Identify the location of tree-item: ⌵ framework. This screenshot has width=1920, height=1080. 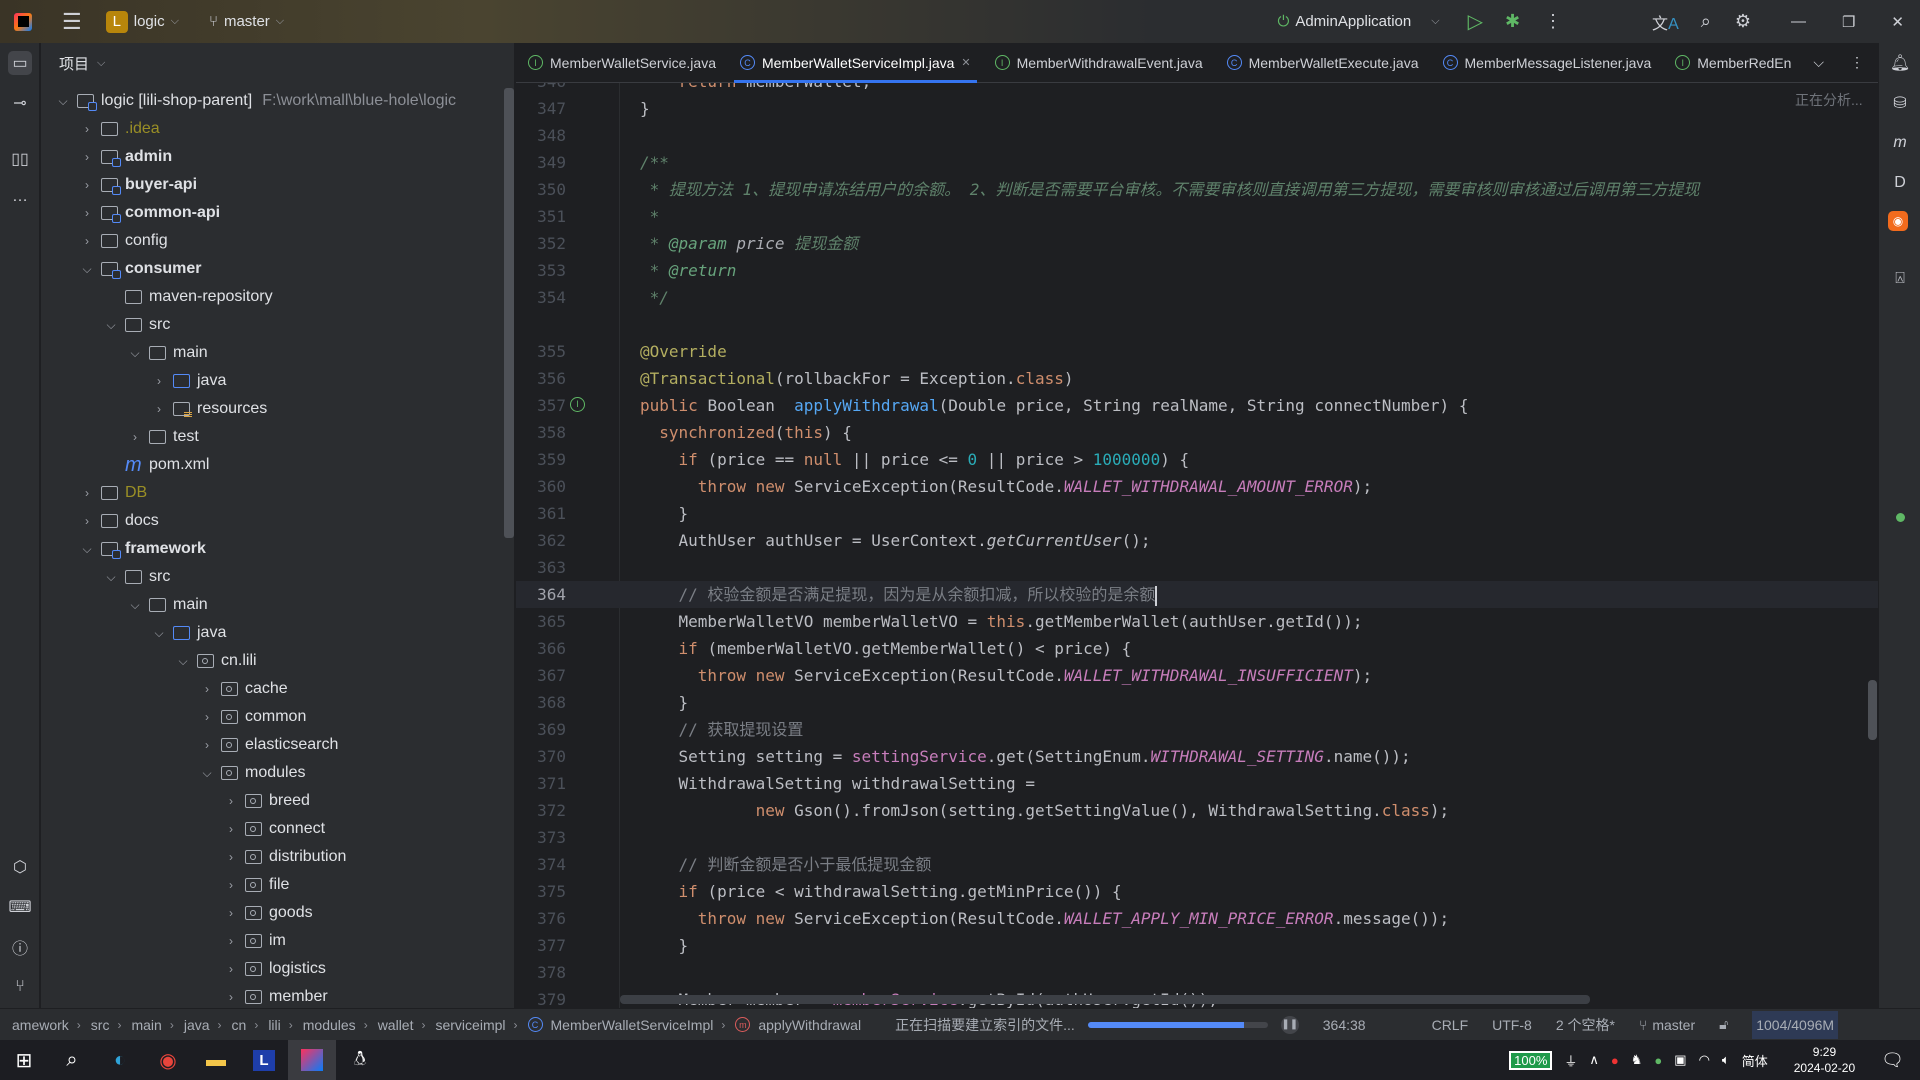
(271, 549).